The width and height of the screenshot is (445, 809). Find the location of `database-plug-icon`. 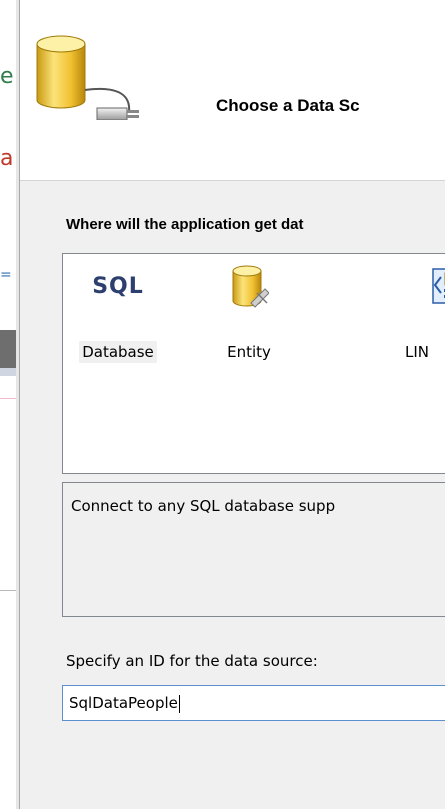

database-plug-icon is located at coordinates (87, 77).